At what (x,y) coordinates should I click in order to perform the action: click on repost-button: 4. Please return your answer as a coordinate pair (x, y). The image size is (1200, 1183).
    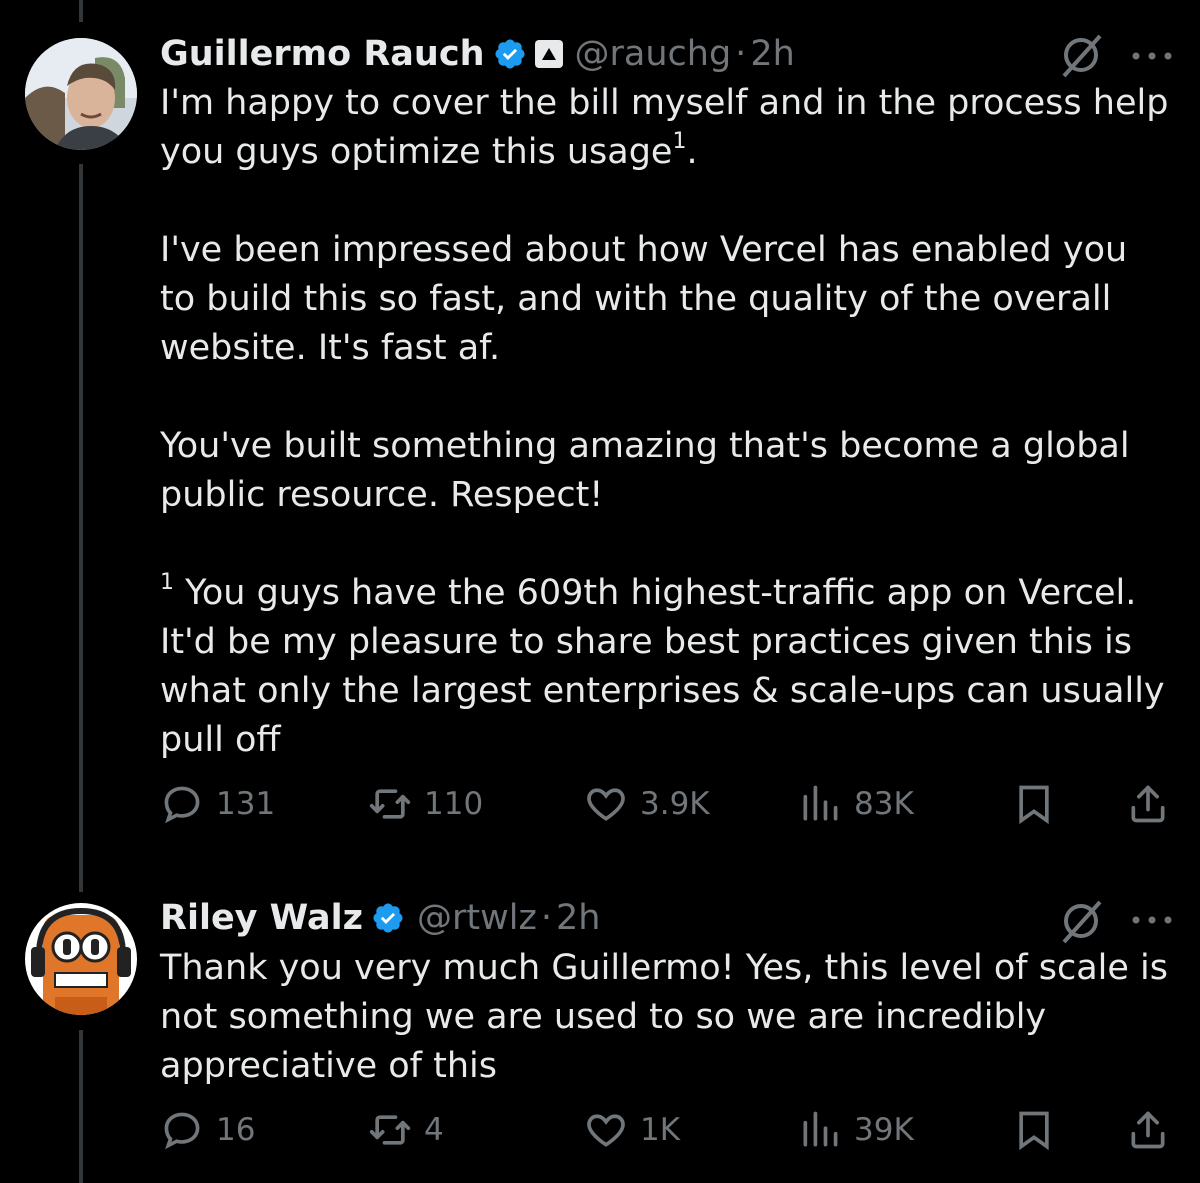
    Looking at the image, I should click on (406, 1130).